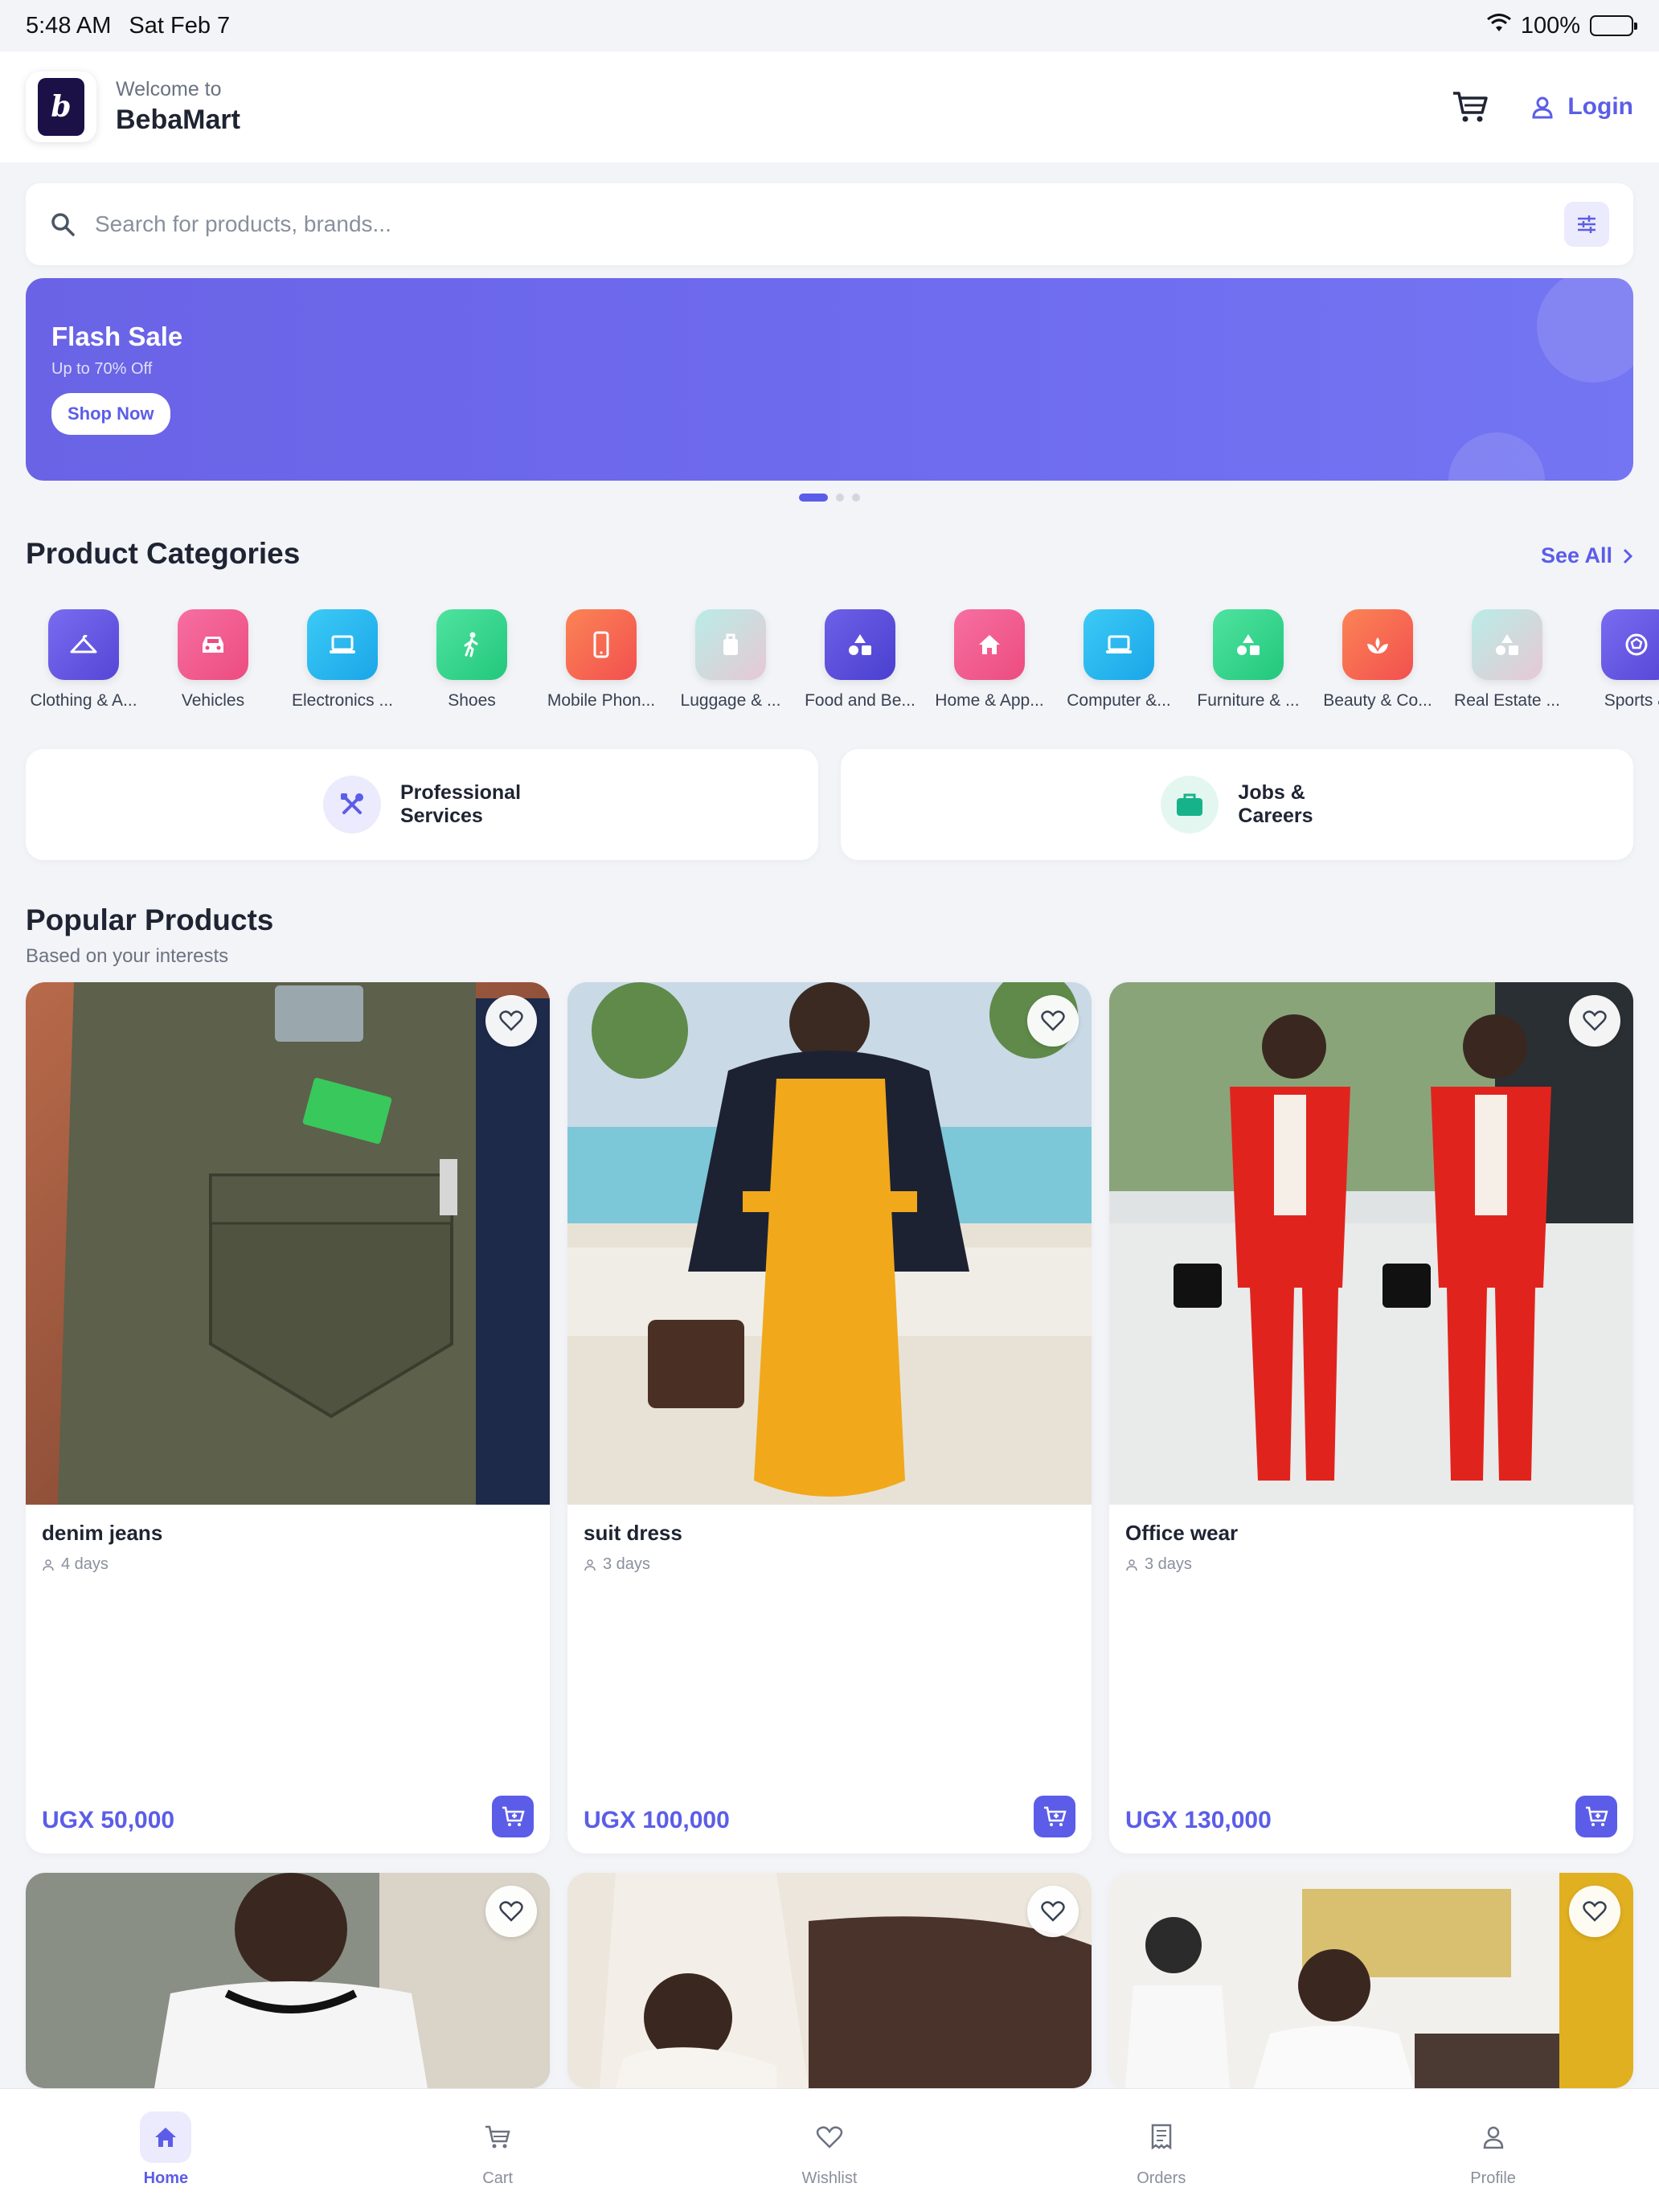  What do you see at coordinates (1377, 644) in the screenshot?
I see `lotus-icon` at bounding box center [1377, 644].